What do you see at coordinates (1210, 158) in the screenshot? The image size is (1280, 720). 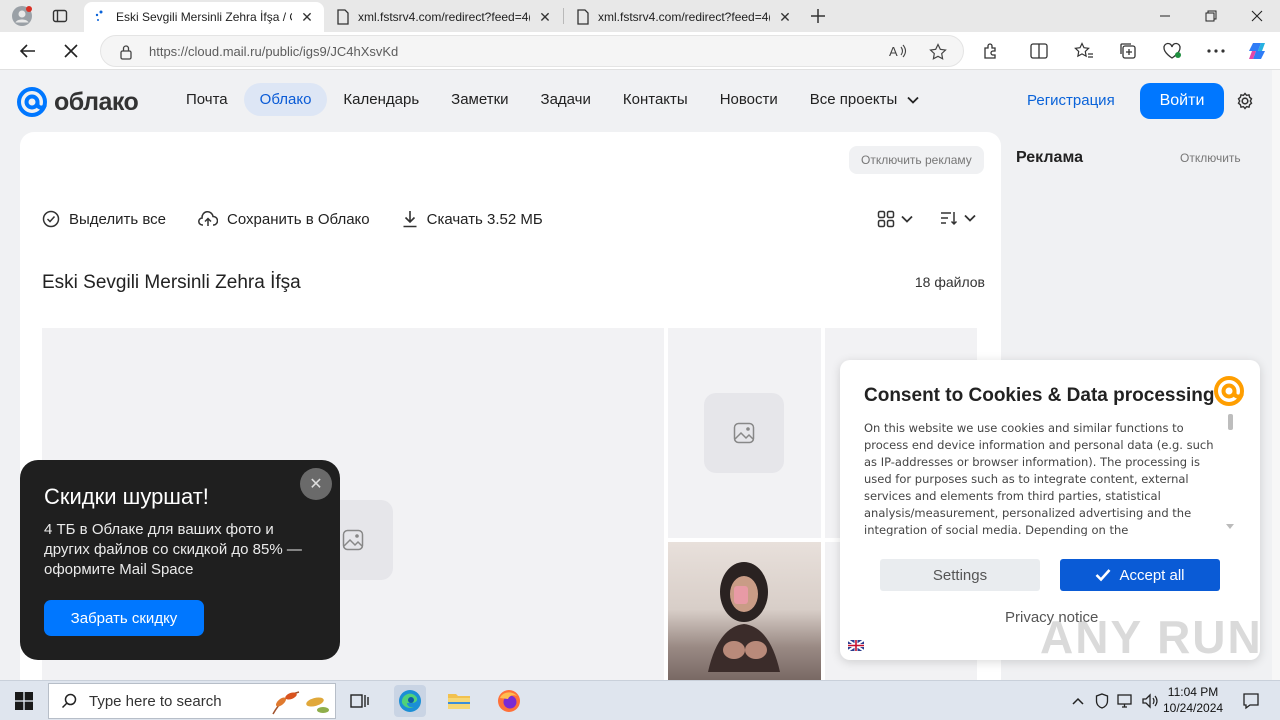 I see `disable-ad-button: Отключить` at bounding box center [1210, 158].